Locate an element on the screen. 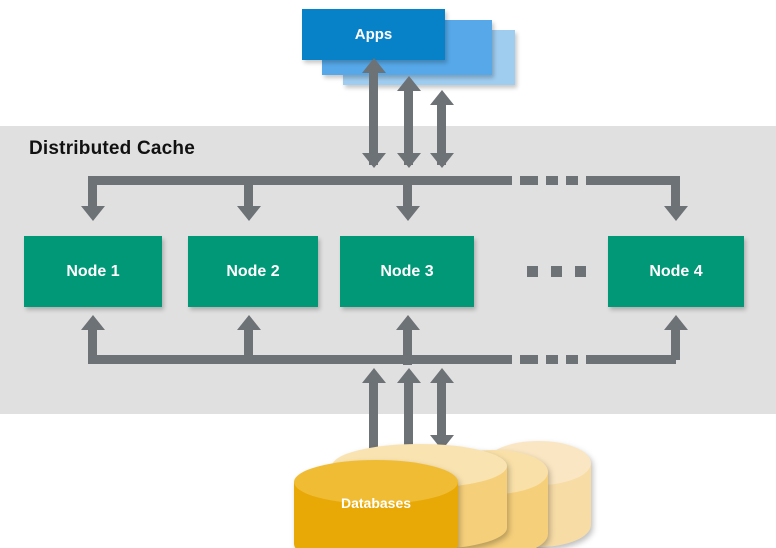 The height and width of the screenshot is (548, 776). apps-link-c-arrowhead-down is located at coordinates (442, 160).